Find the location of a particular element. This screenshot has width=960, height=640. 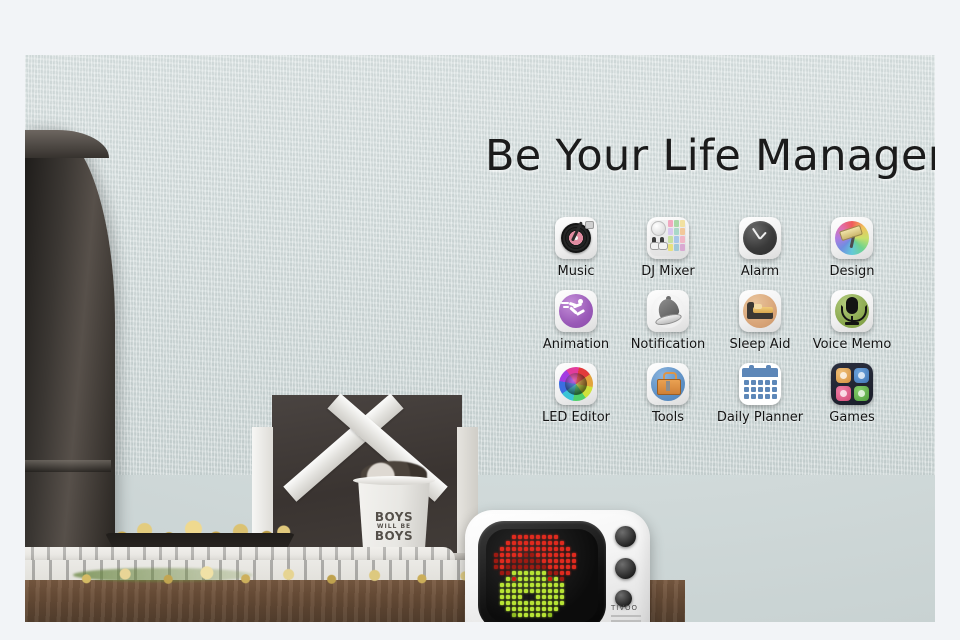

bucket-rim is located at coordinates (394, 480).